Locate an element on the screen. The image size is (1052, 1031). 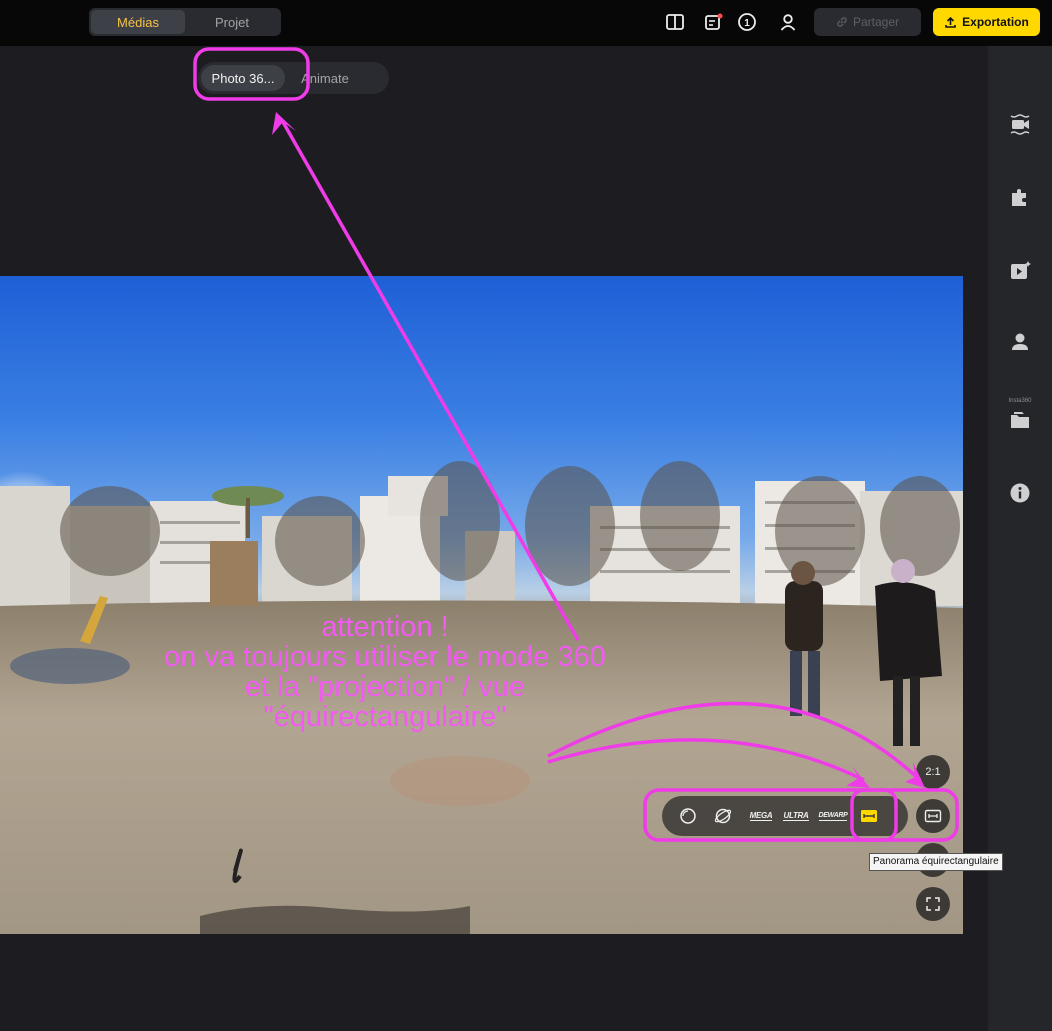
tab-medias: Médias is located at coordinates (138, 22).